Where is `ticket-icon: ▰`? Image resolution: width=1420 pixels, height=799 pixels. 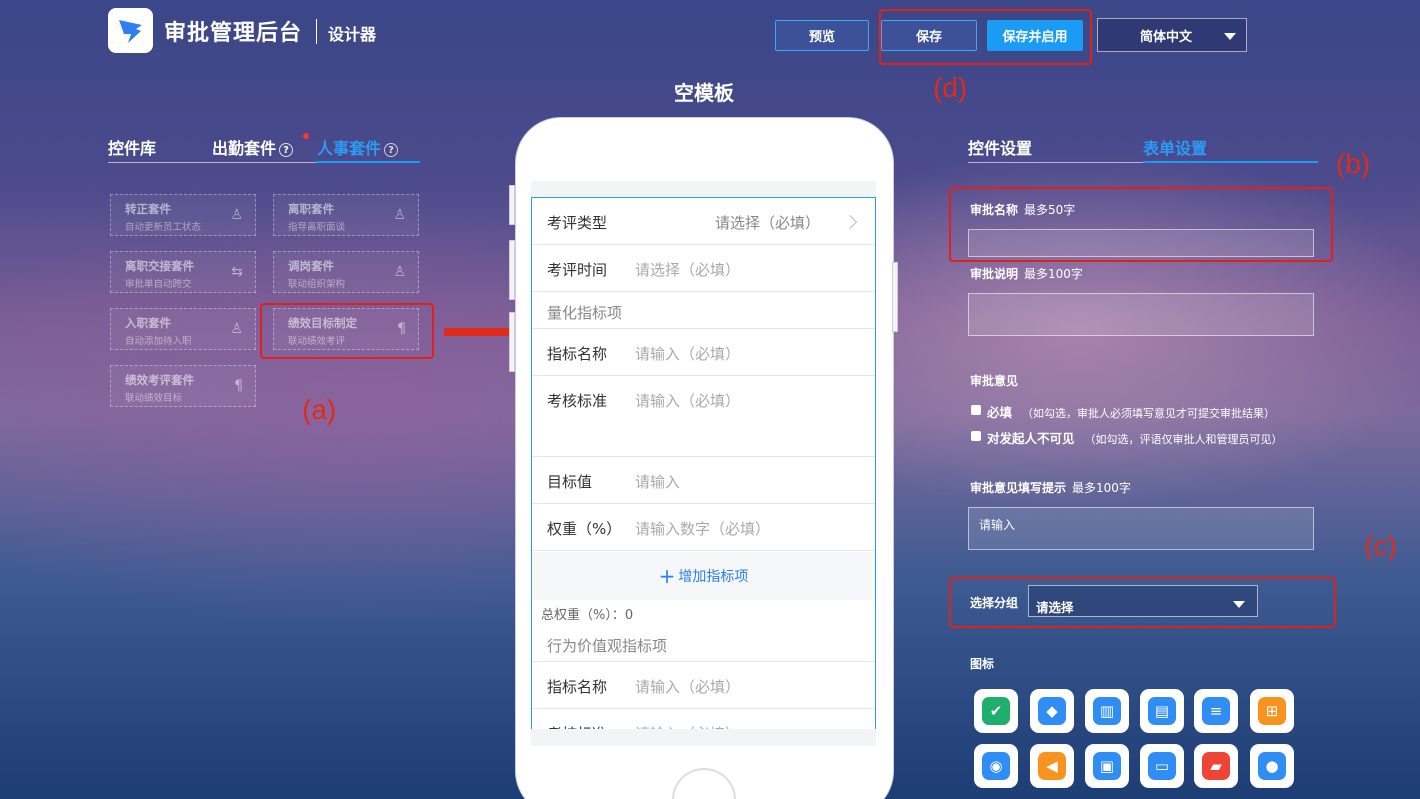 ticket-icon: ▰ is located at coordinates (1216, 766).